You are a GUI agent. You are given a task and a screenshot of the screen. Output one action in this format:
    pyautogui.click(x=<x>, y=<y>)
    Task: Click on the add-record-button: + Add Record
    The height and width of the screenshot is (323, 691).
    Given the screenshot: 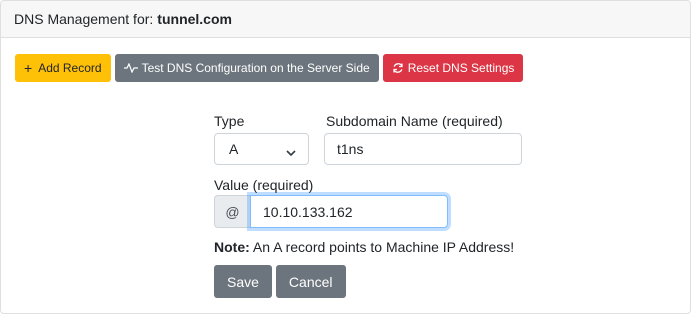 What is the action you would take?
    pyautogui.click(x=63, y=68)
    